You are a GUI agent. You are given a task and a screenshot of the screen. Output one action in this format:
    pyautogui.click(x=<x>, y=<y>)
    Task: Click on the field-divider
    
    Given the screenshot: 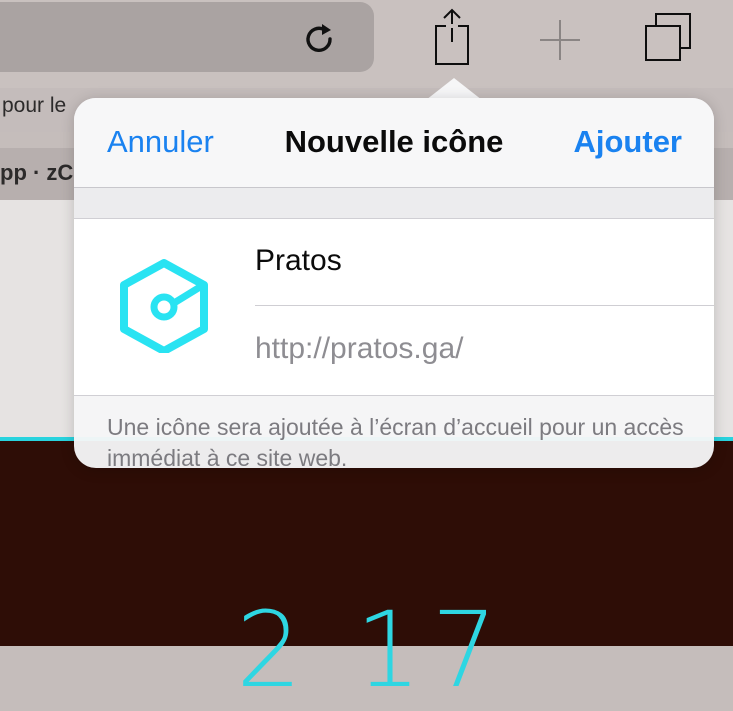 What is the action you would take?
    pyautogui.click(x=484, y=305)
    